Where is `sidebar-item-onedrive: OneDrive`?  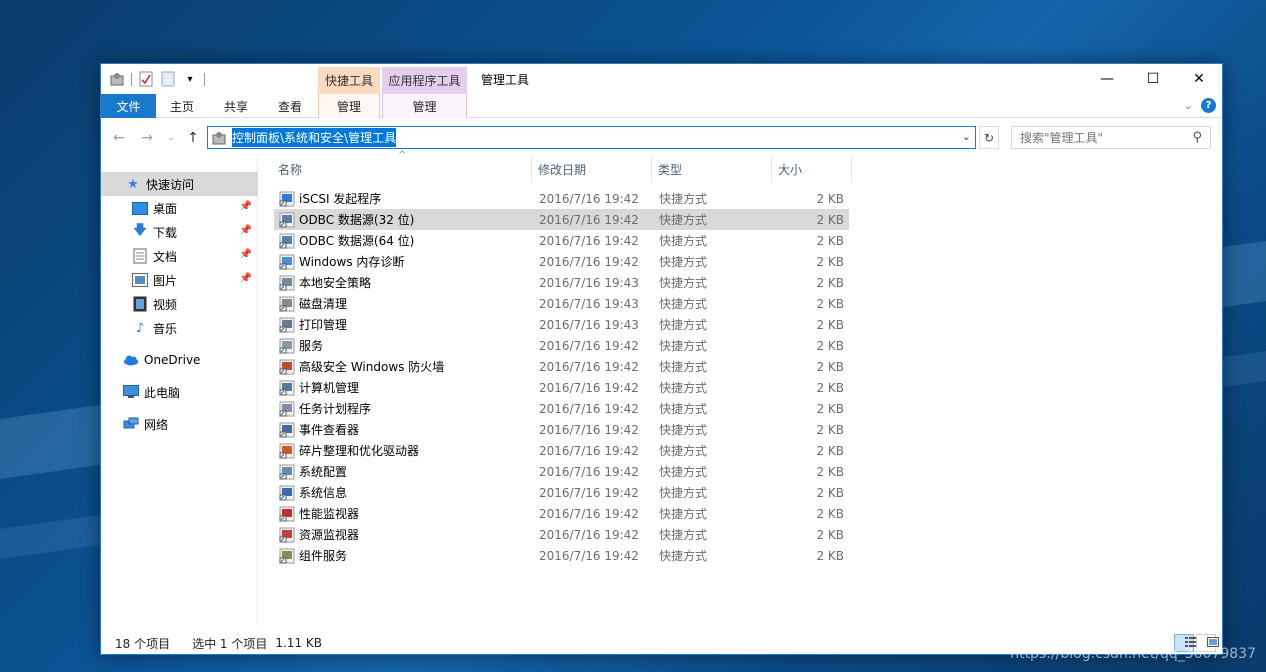
sidebar-item-onedrive: OneDrive is located at coordinates (179, 360).